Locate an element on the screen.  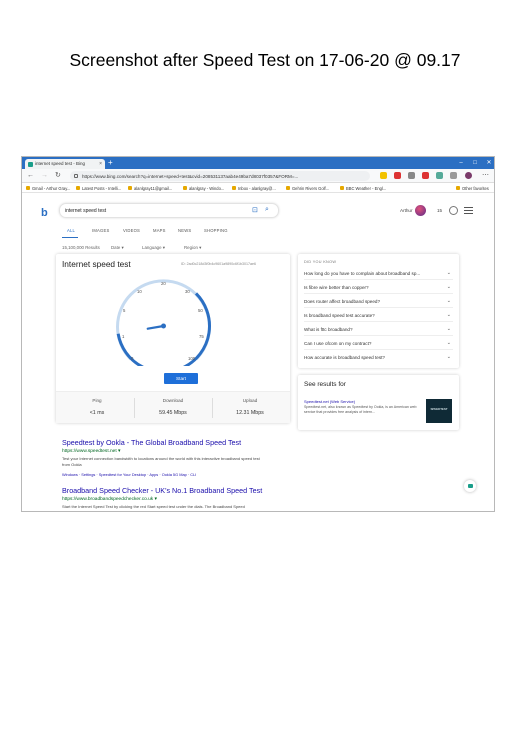
gauge-label: 30 is located at coordinates (187, 291).